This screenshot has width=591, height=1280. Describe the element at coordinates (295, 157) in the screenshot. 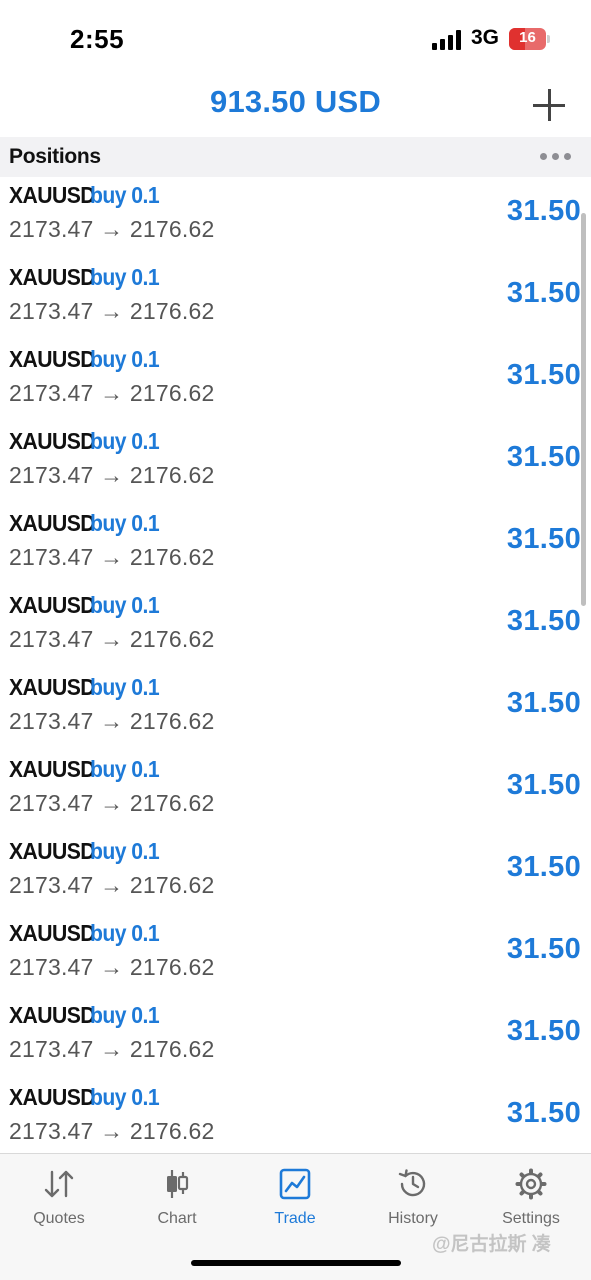

I see `positions-section-header: Positions` at that location.